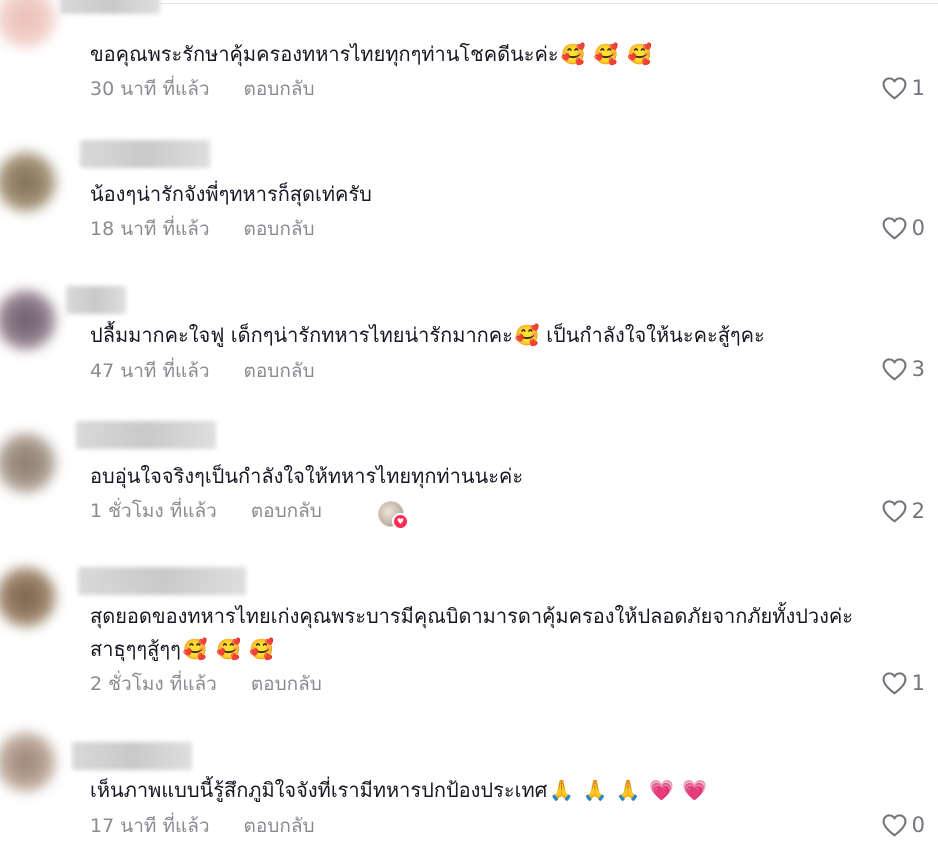 This screenshot has height=855, width=938. What do you see at coordinates (918, 369) in the screenshot?
I see `like-count: 3` at bounding box center [918, 369].